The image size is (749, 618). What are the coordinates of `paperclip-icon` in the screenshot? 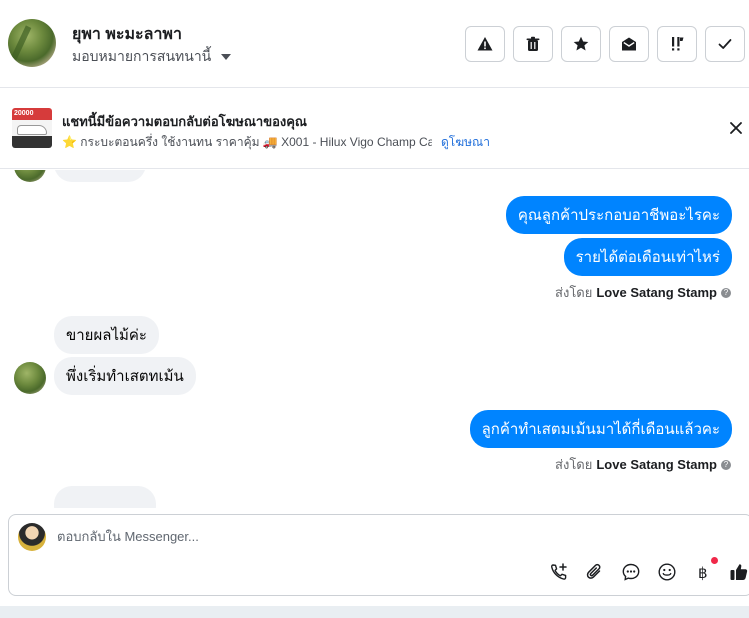 It's located at (593, 571).